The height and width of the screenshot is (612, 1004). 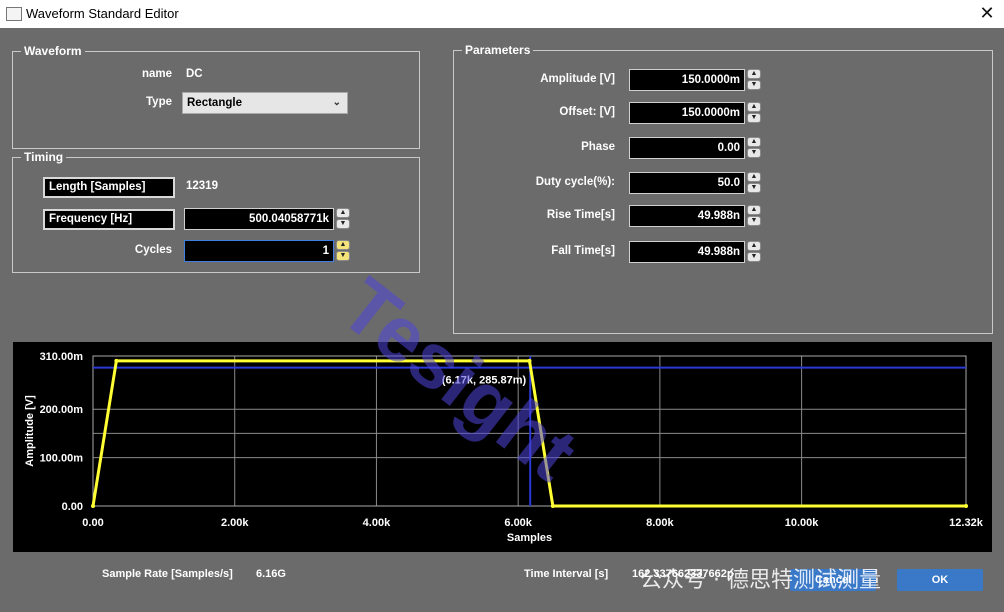 I want to click on parameters-group-title: Parameters, so click(x=498, y=50).